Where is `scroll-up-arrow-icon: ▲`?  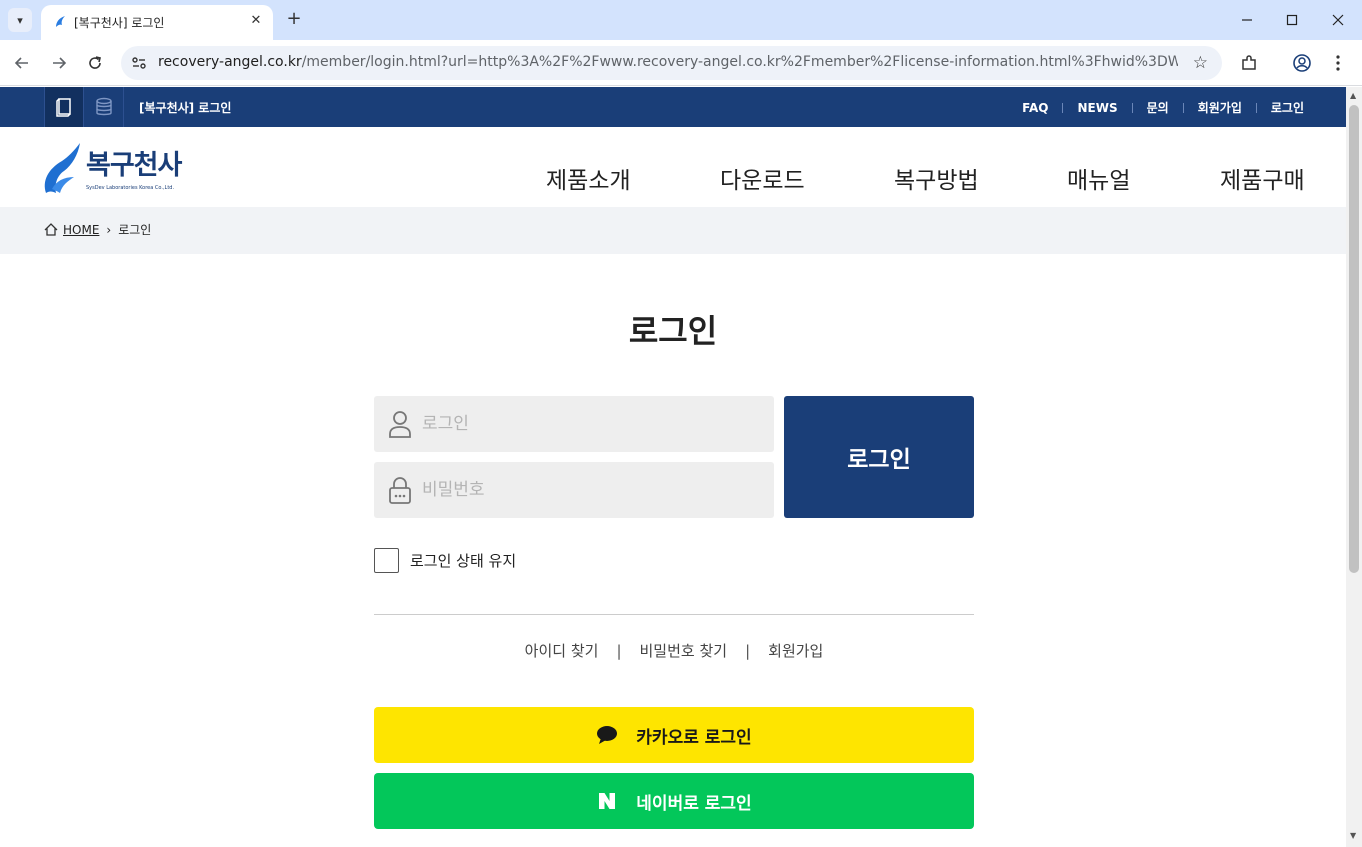 scroll-up-arrow-icon: ▲ is located at coordinates (1353, 95).